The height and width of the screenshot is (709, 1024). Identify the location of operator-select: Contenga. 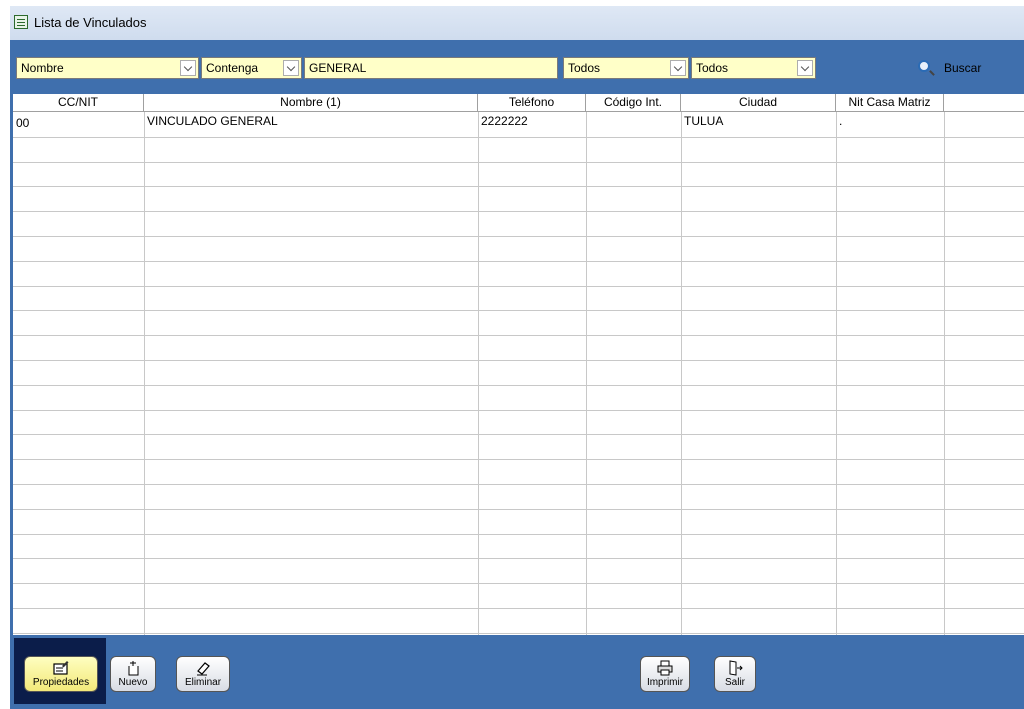
(251, 68).